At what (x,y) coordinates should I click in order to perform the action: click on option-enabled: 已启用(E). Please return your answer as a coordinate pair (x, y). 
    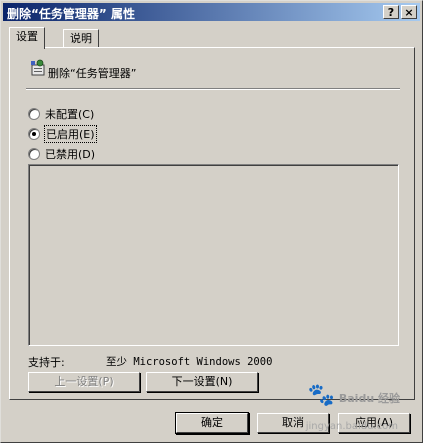
    Looking at the image, I should click on (62, 134).